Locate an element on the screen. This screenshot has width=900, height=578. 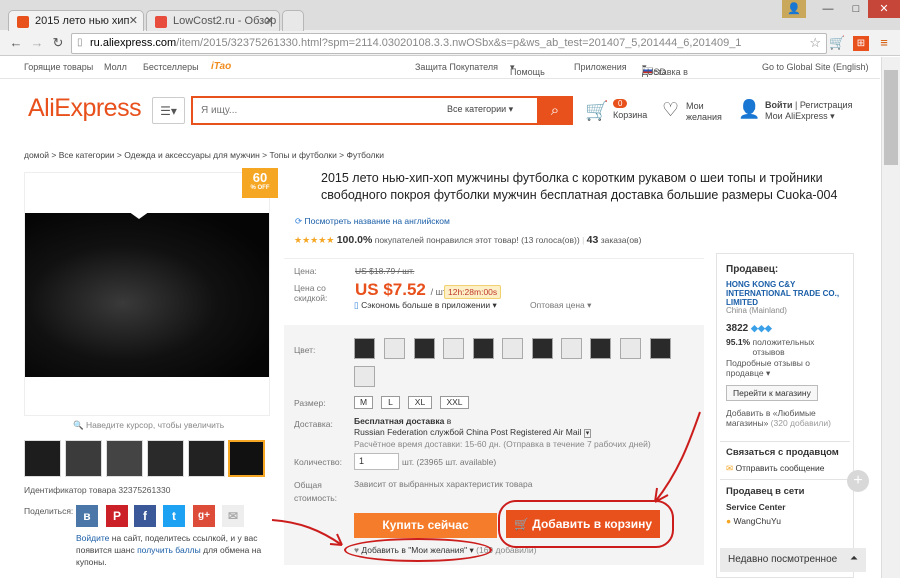
positive-percent: 95.1% is located at coordinates (738, 342).